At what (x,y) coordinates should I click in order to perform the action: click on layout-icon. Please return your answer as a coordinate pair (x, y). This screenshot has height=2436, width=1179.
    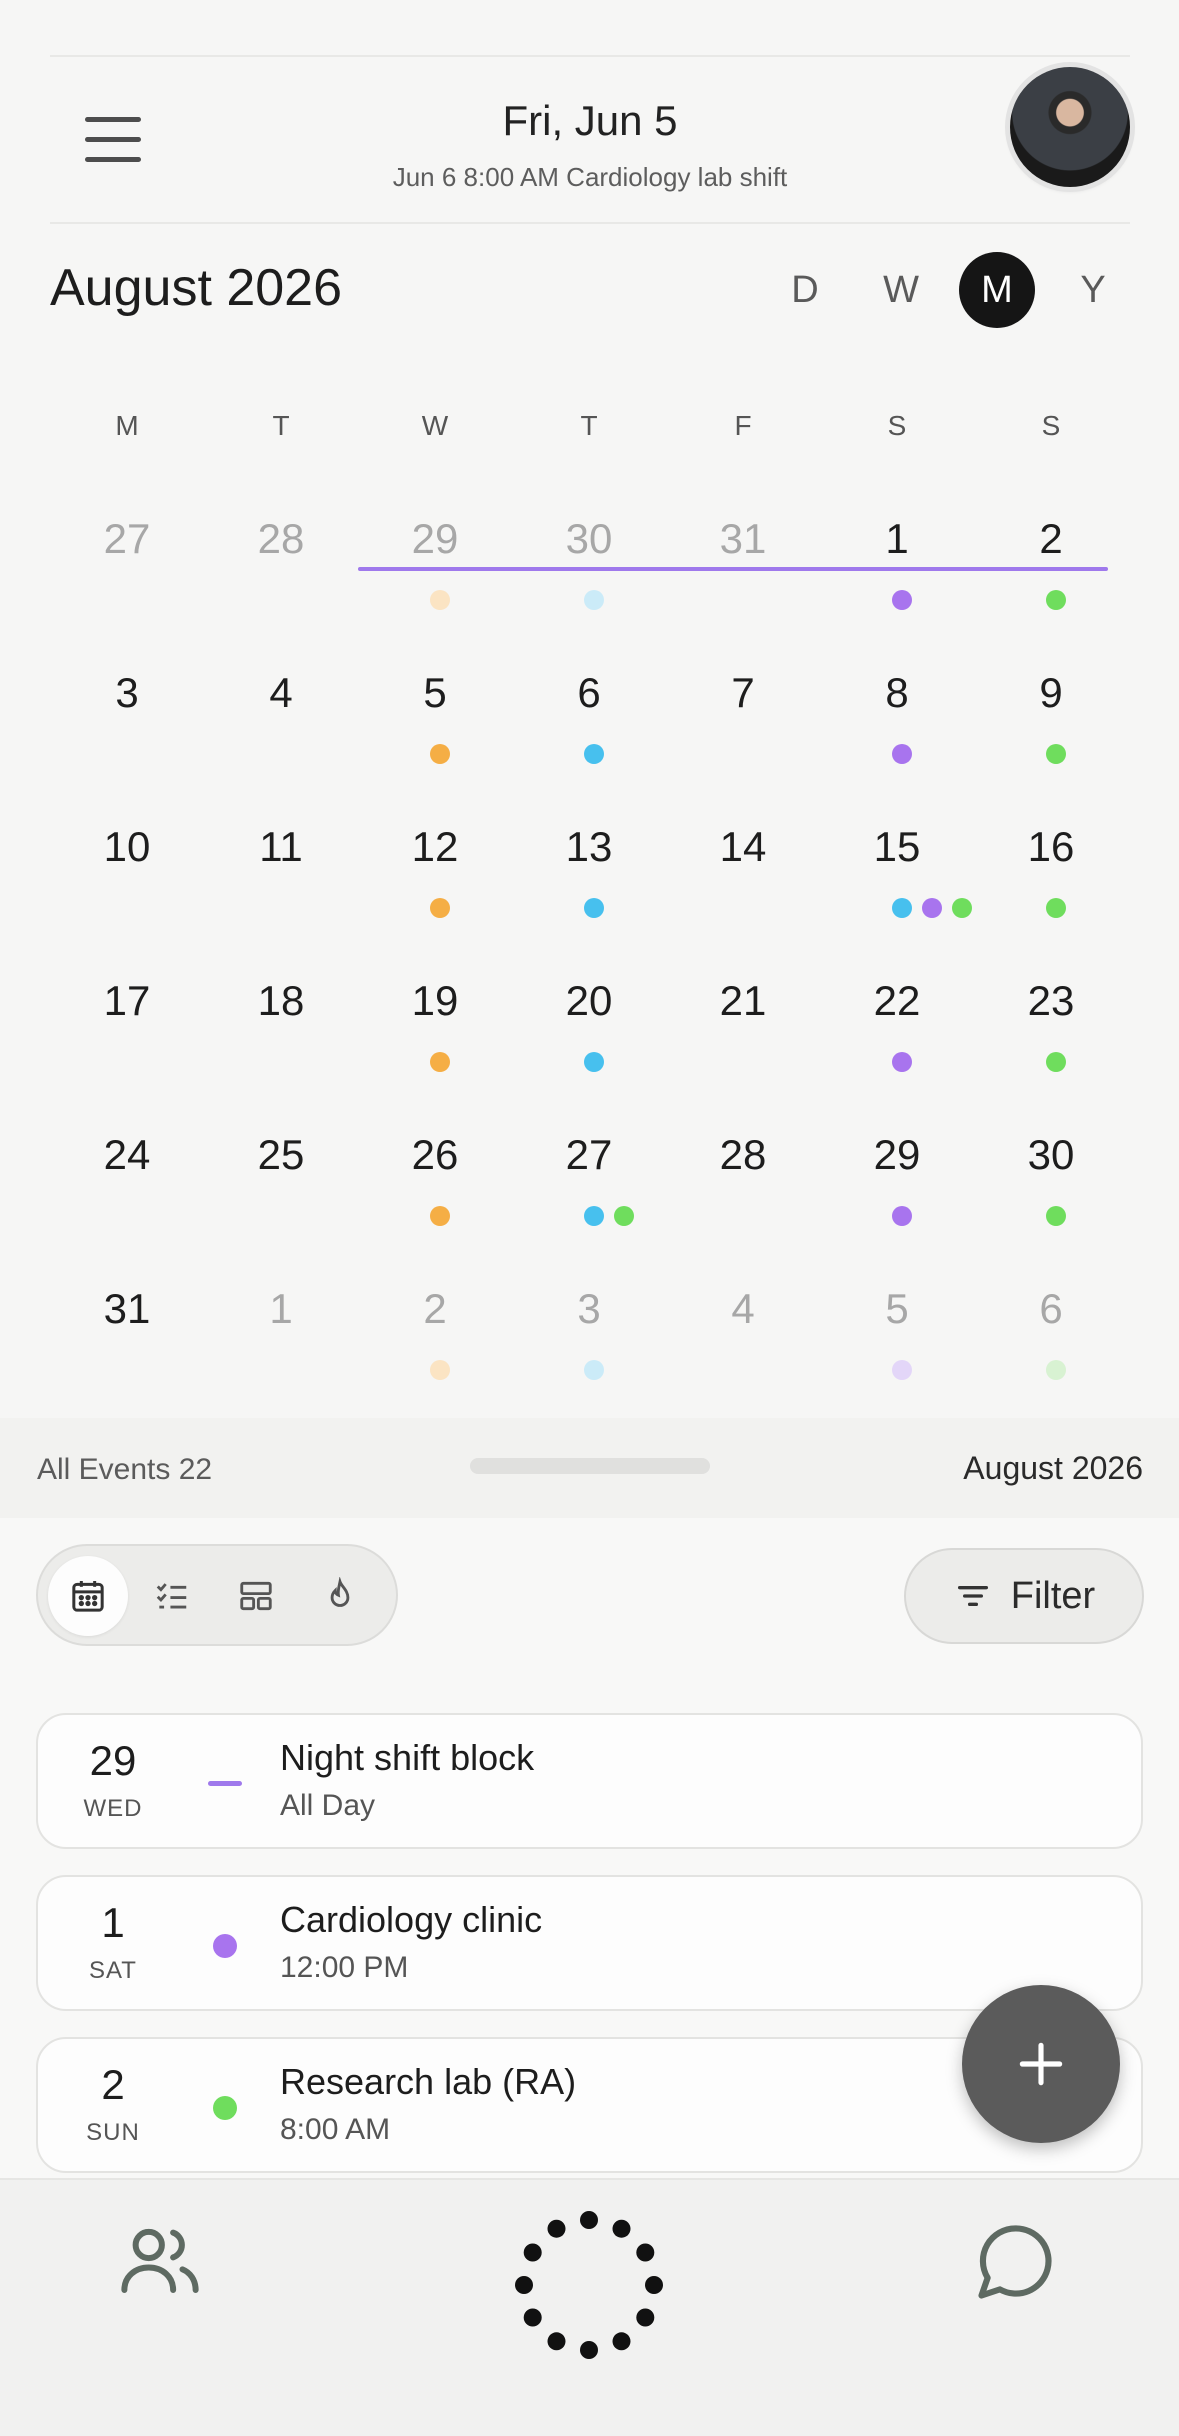
    Looking at the image, I should click on (256, 1596).